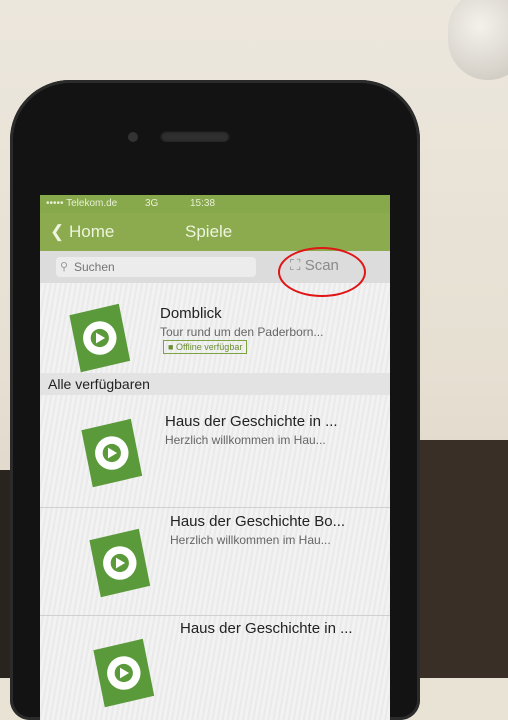  I want to click on back-button: ❮ Home, so click(82, 232).